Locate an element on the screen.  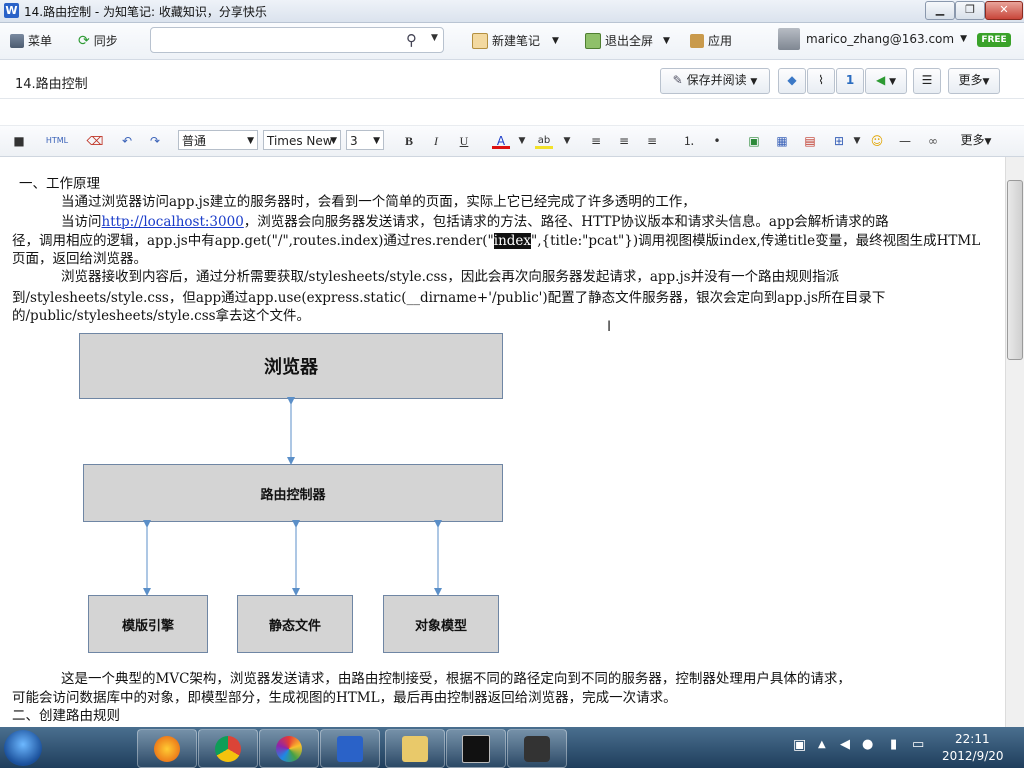
taskbar-picasa is located at coordinates (289, 748).